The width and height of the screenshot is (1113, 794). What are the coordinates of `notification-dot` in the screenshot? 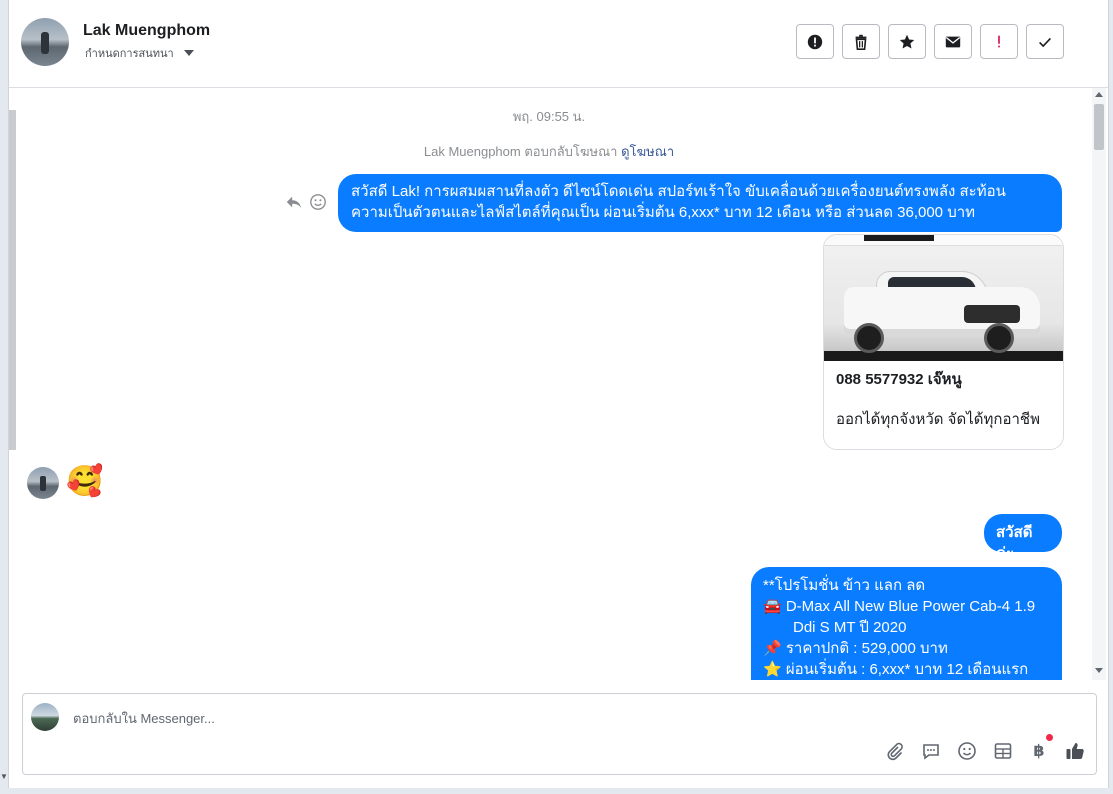 It's located at (1049, 737).